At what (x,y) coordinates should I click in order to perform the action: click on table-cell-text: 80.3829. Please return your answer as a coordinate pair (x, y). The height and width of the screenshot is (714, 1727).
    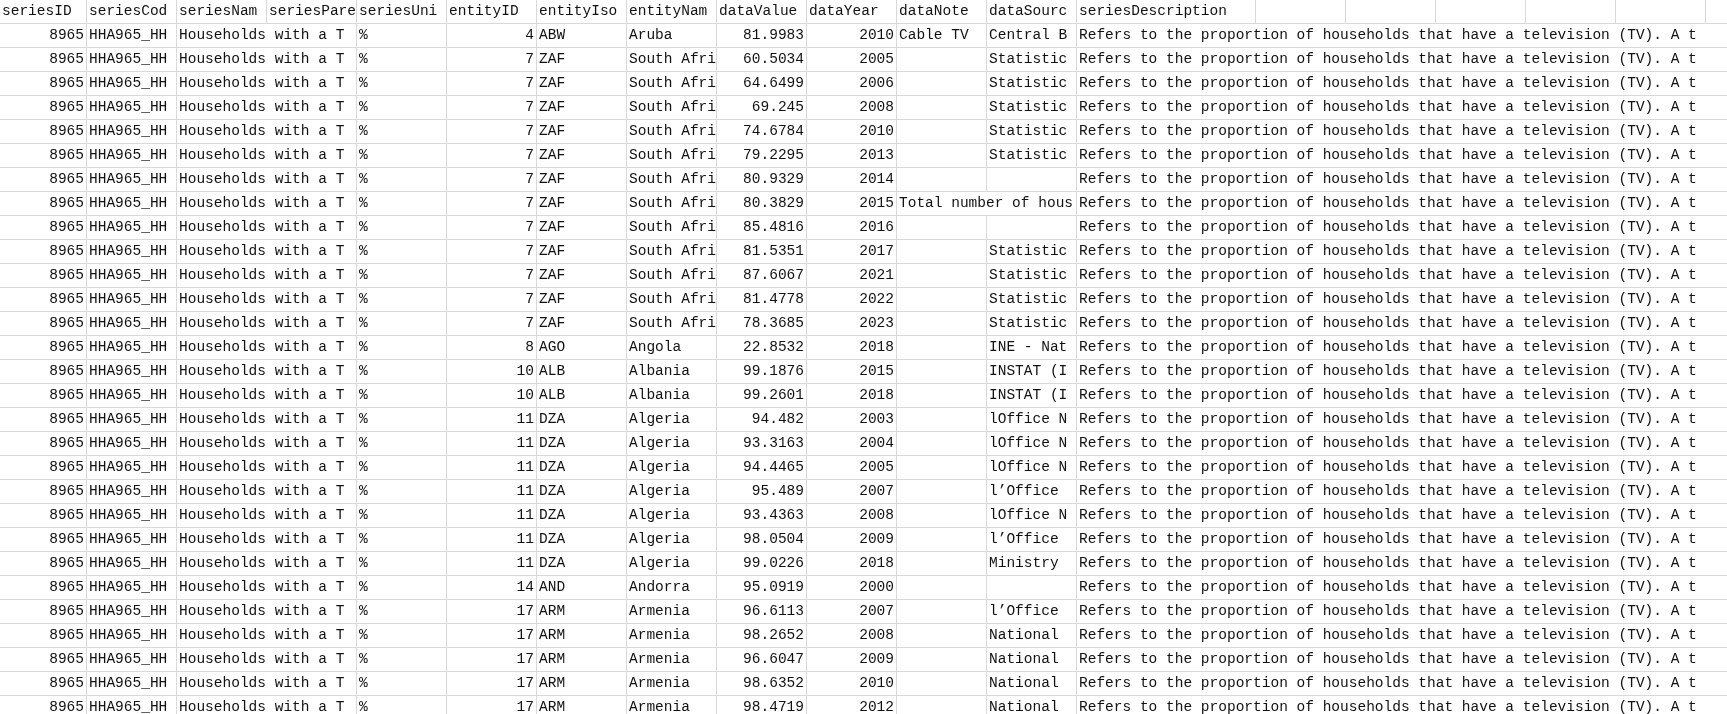
    Looking at the image, I should click on (773, 203).